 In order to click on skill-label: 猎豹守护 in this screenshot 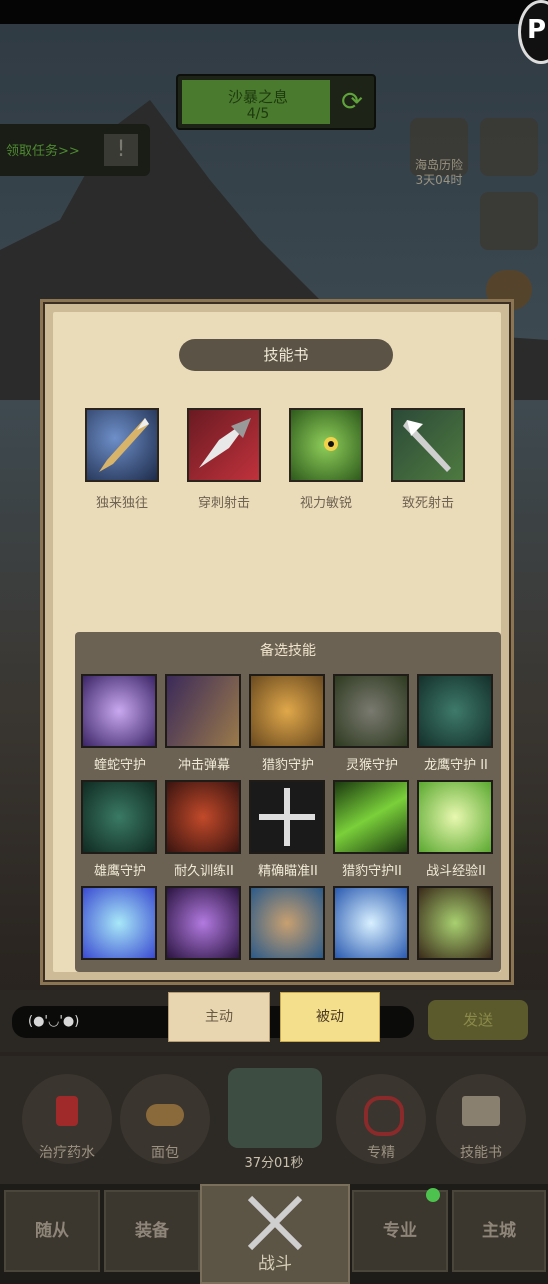, I will do `click(287, 765)`.